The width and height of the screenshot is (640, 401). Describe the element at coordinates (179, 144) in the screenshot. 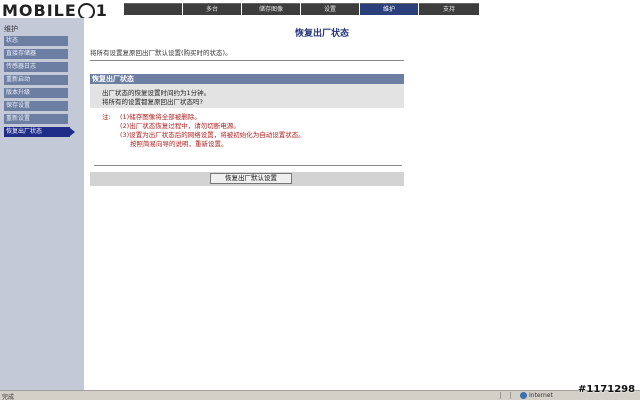

I see `note-item: 按照简易向导的说明，重新设置。` at that location.